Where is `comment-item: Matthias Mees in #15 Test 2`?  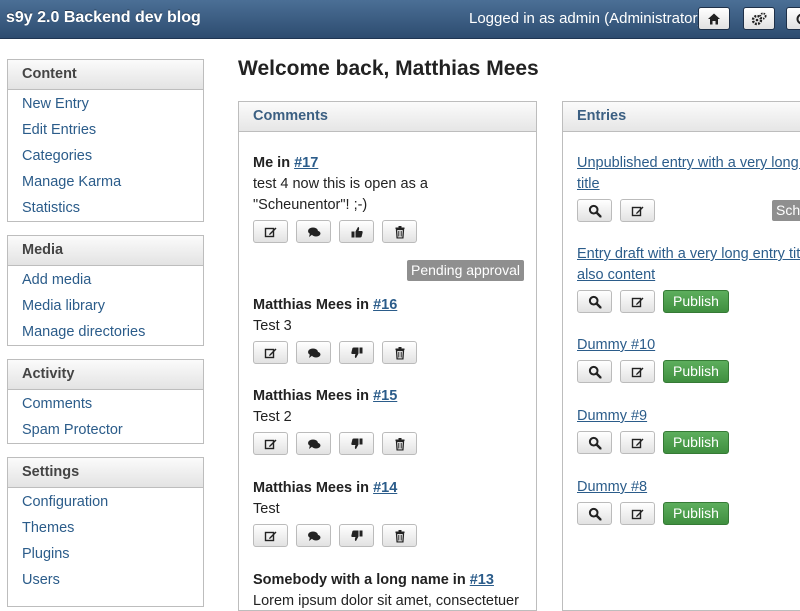
comment-item: Matthias Mees in #15 Test 2 is located at coordinates (388, 420).